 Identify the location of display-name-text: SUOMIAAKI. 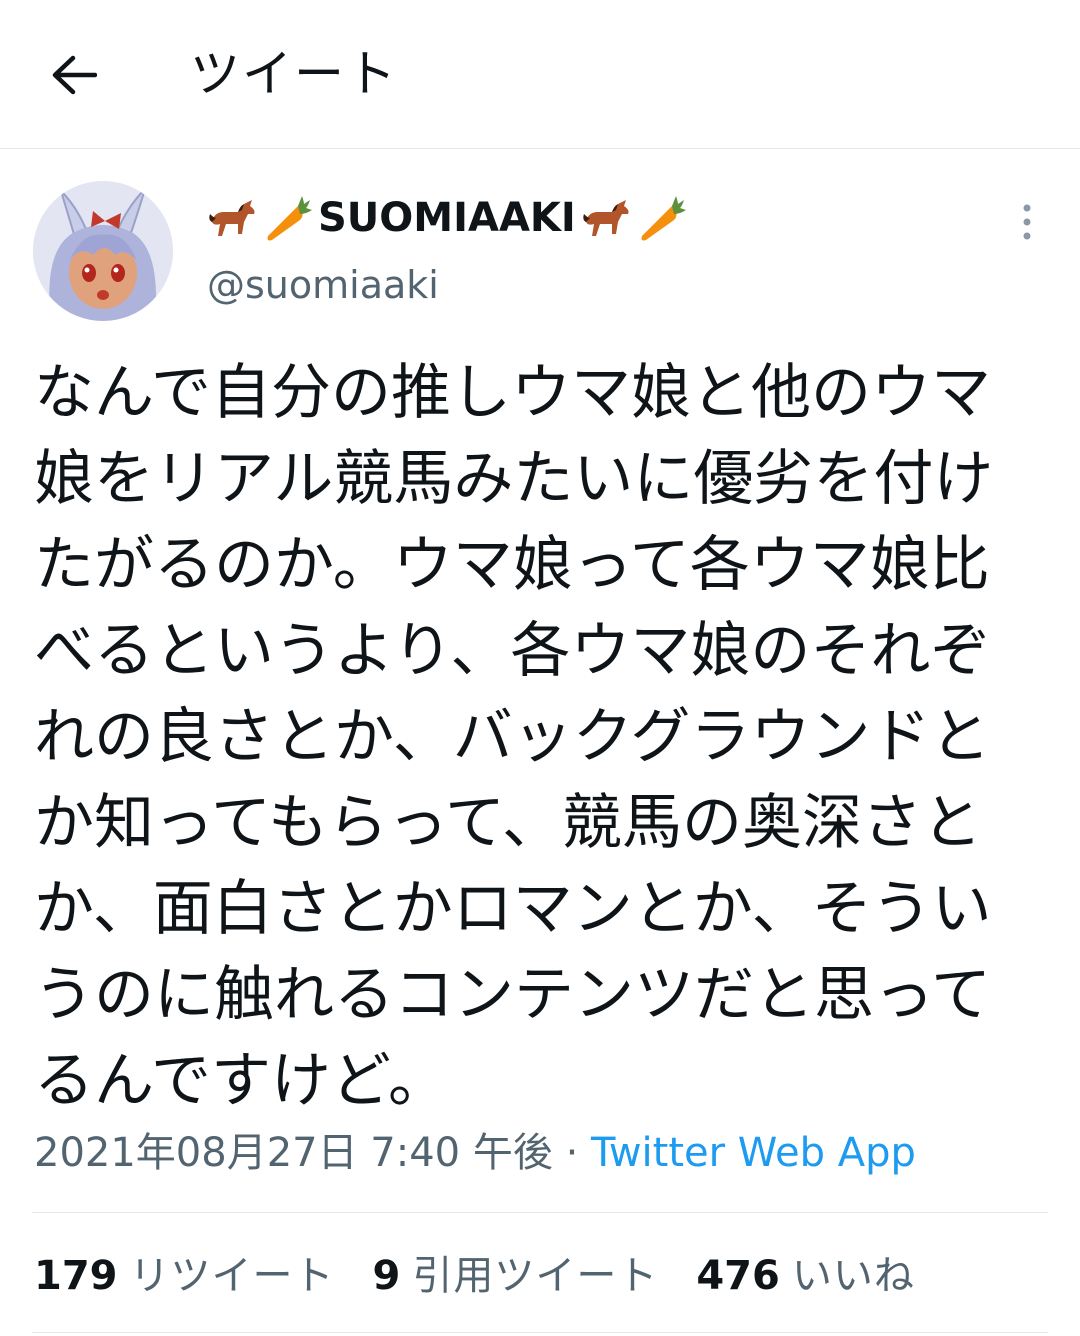
(447, 218).